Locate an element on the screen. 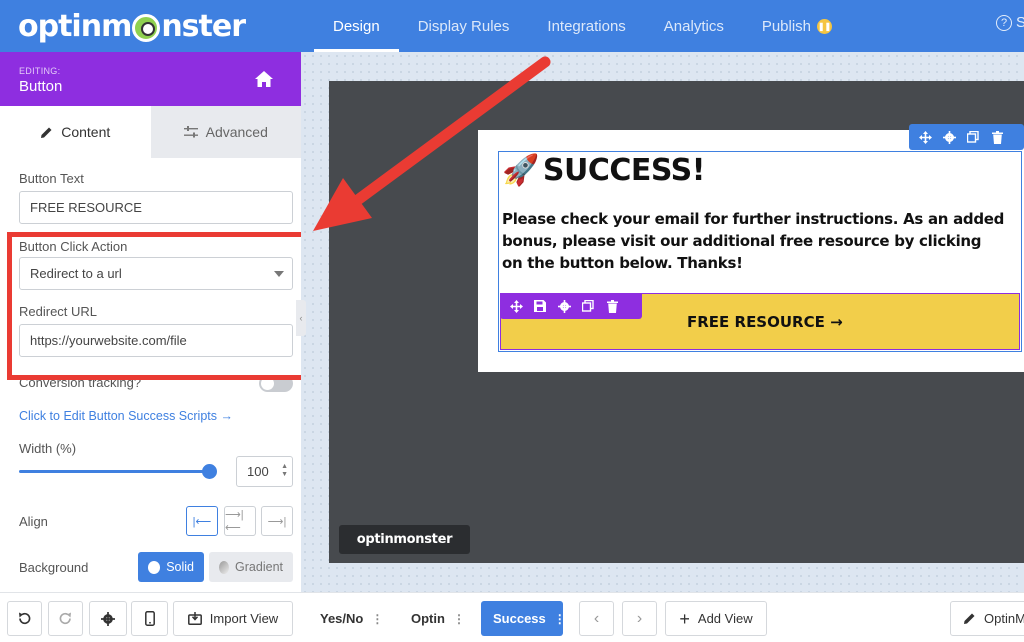  tab-design: Design is located at coordinates (356, 26).